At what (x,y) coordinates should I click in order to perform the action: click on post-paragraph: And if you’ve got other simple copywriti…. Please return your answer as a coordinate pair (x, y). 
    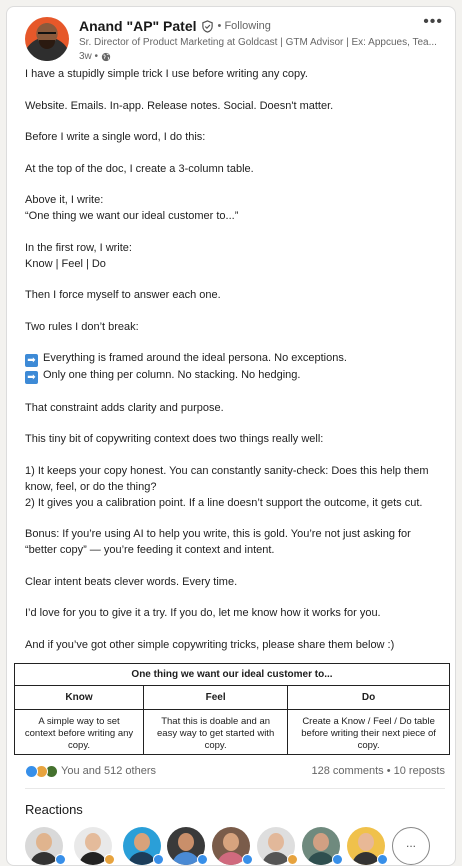
    Looking at the image, I should click on (210, 644).